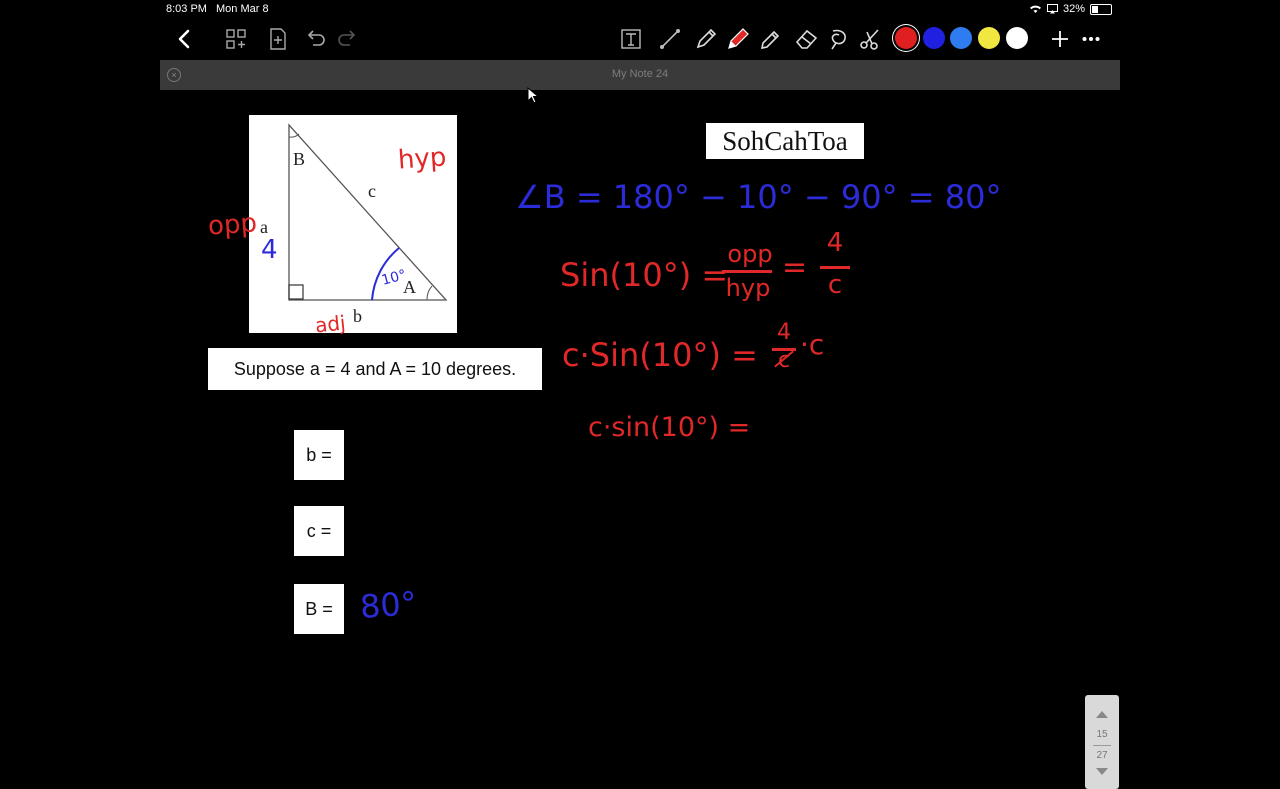  What do you see at coordinates (906, 38) in the screenshot?
I see `color-red-swatch` at bounding box center [906, 38].